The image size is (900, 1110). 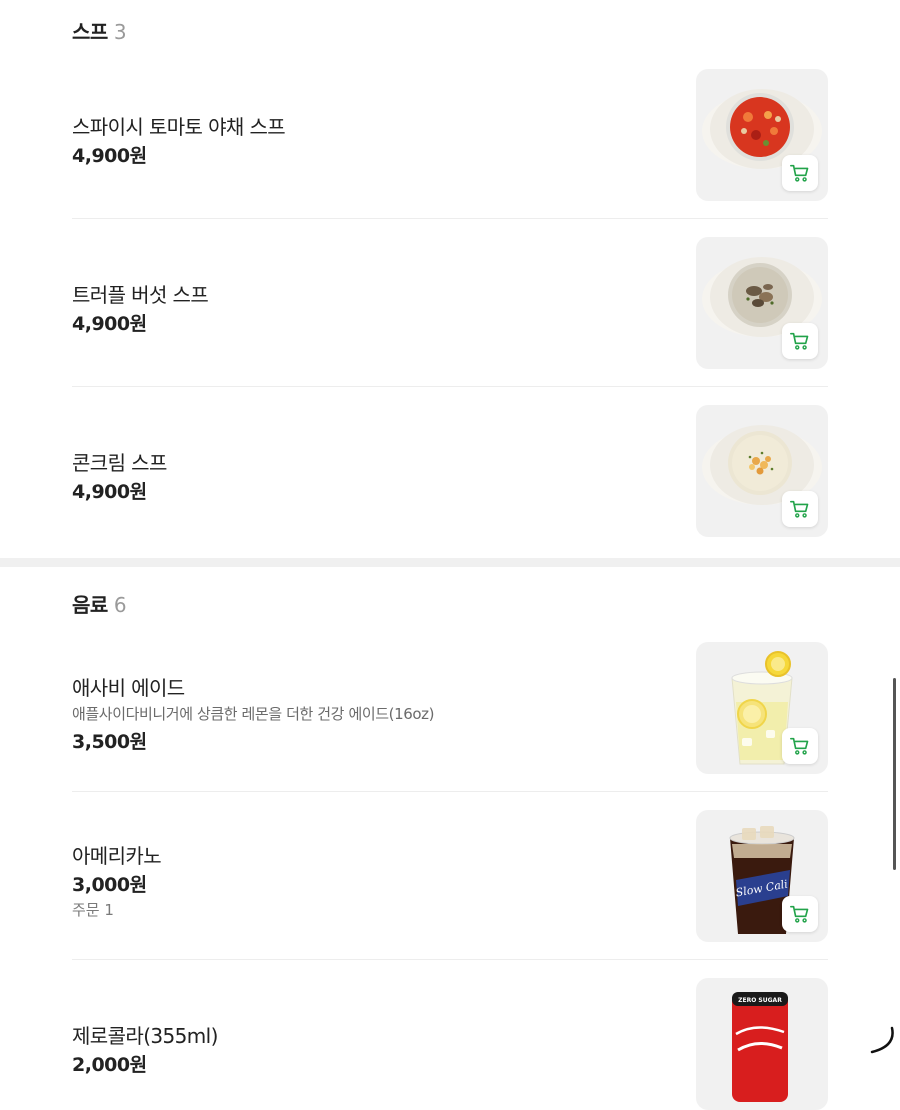 What do you see at coordinates (894, 774) in the screenshot?
I see `scrollbar-thumb` at bounding box center [894, 774].